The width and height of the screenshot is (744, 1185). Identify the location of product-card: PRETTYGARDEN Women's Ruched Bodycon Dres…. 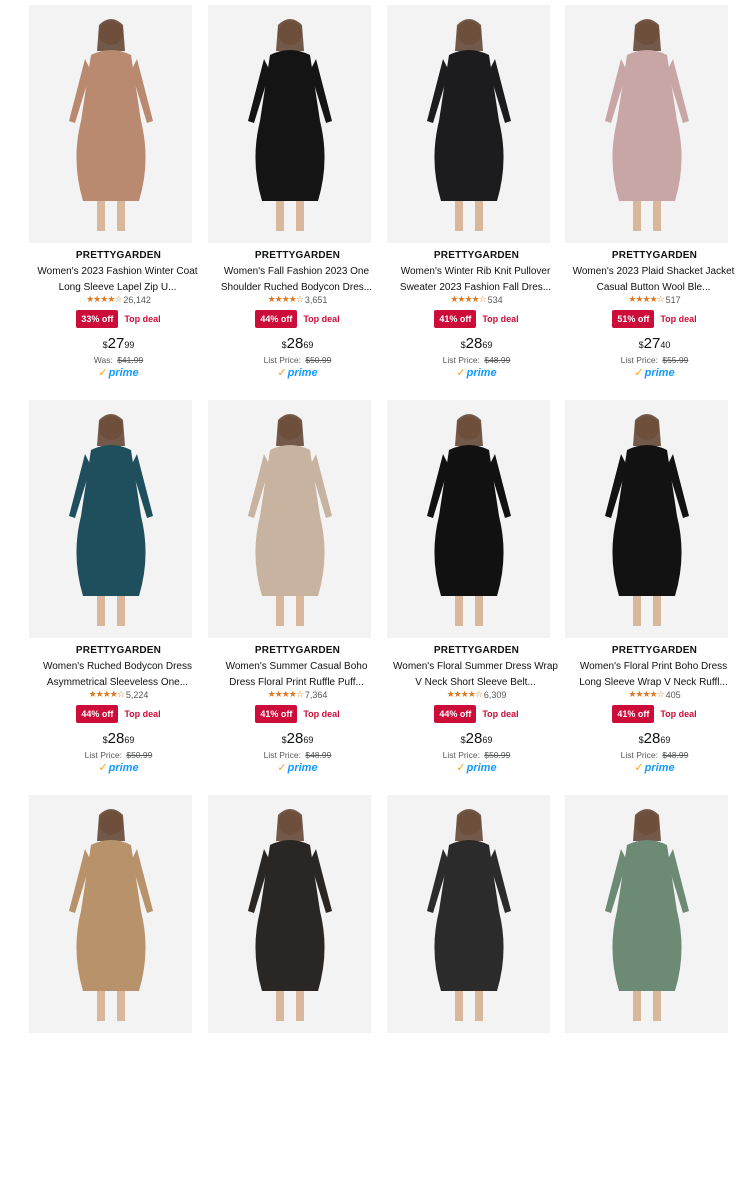
(118, 595).